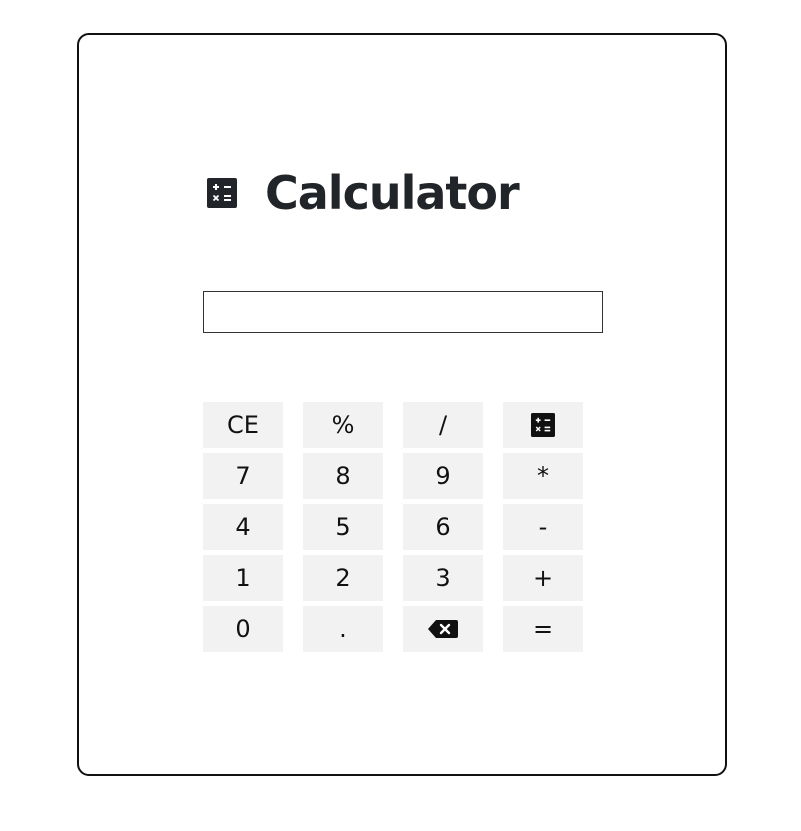 This screenshot has height=831, width=801. I want to click on clear-entry-button: CE, so click(243, 425).